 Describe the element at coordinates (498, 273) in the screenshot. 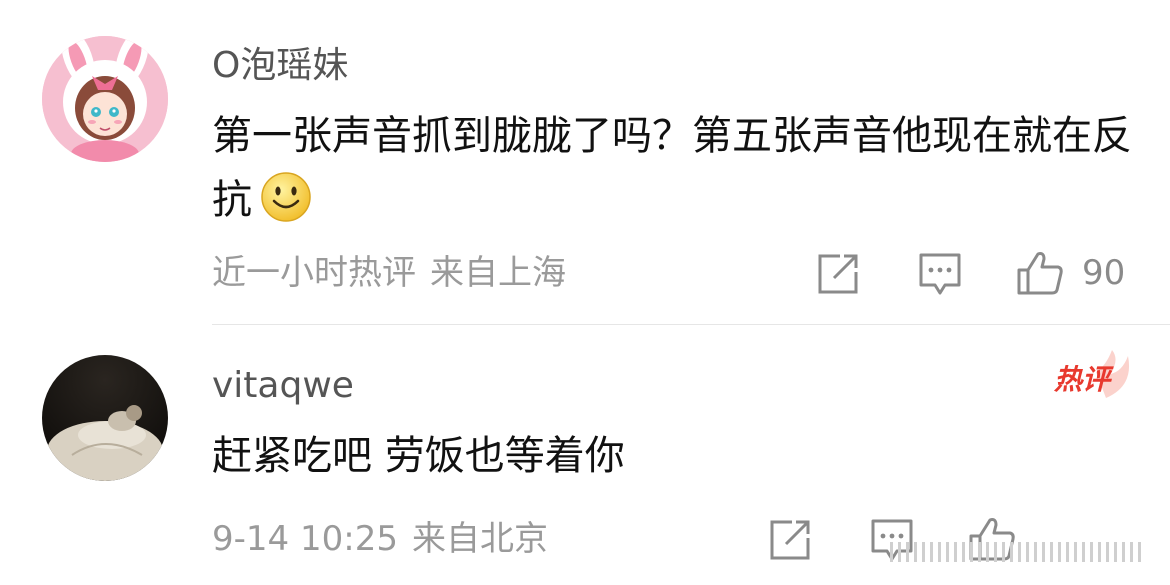

I see `comment-location: 来自上海` at that location.